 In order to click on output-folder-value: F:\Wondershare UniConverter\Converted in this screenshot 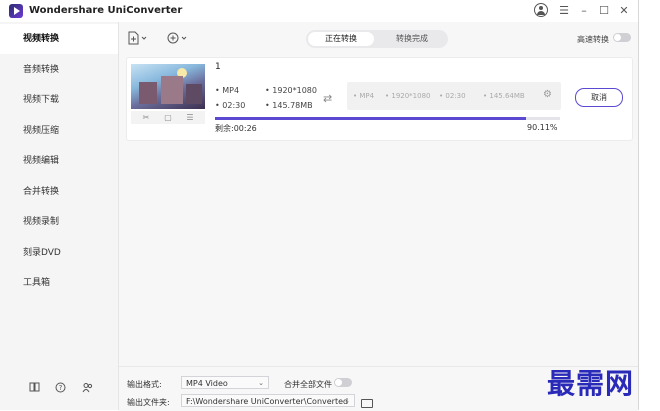, I will do `click(267, 401)`.